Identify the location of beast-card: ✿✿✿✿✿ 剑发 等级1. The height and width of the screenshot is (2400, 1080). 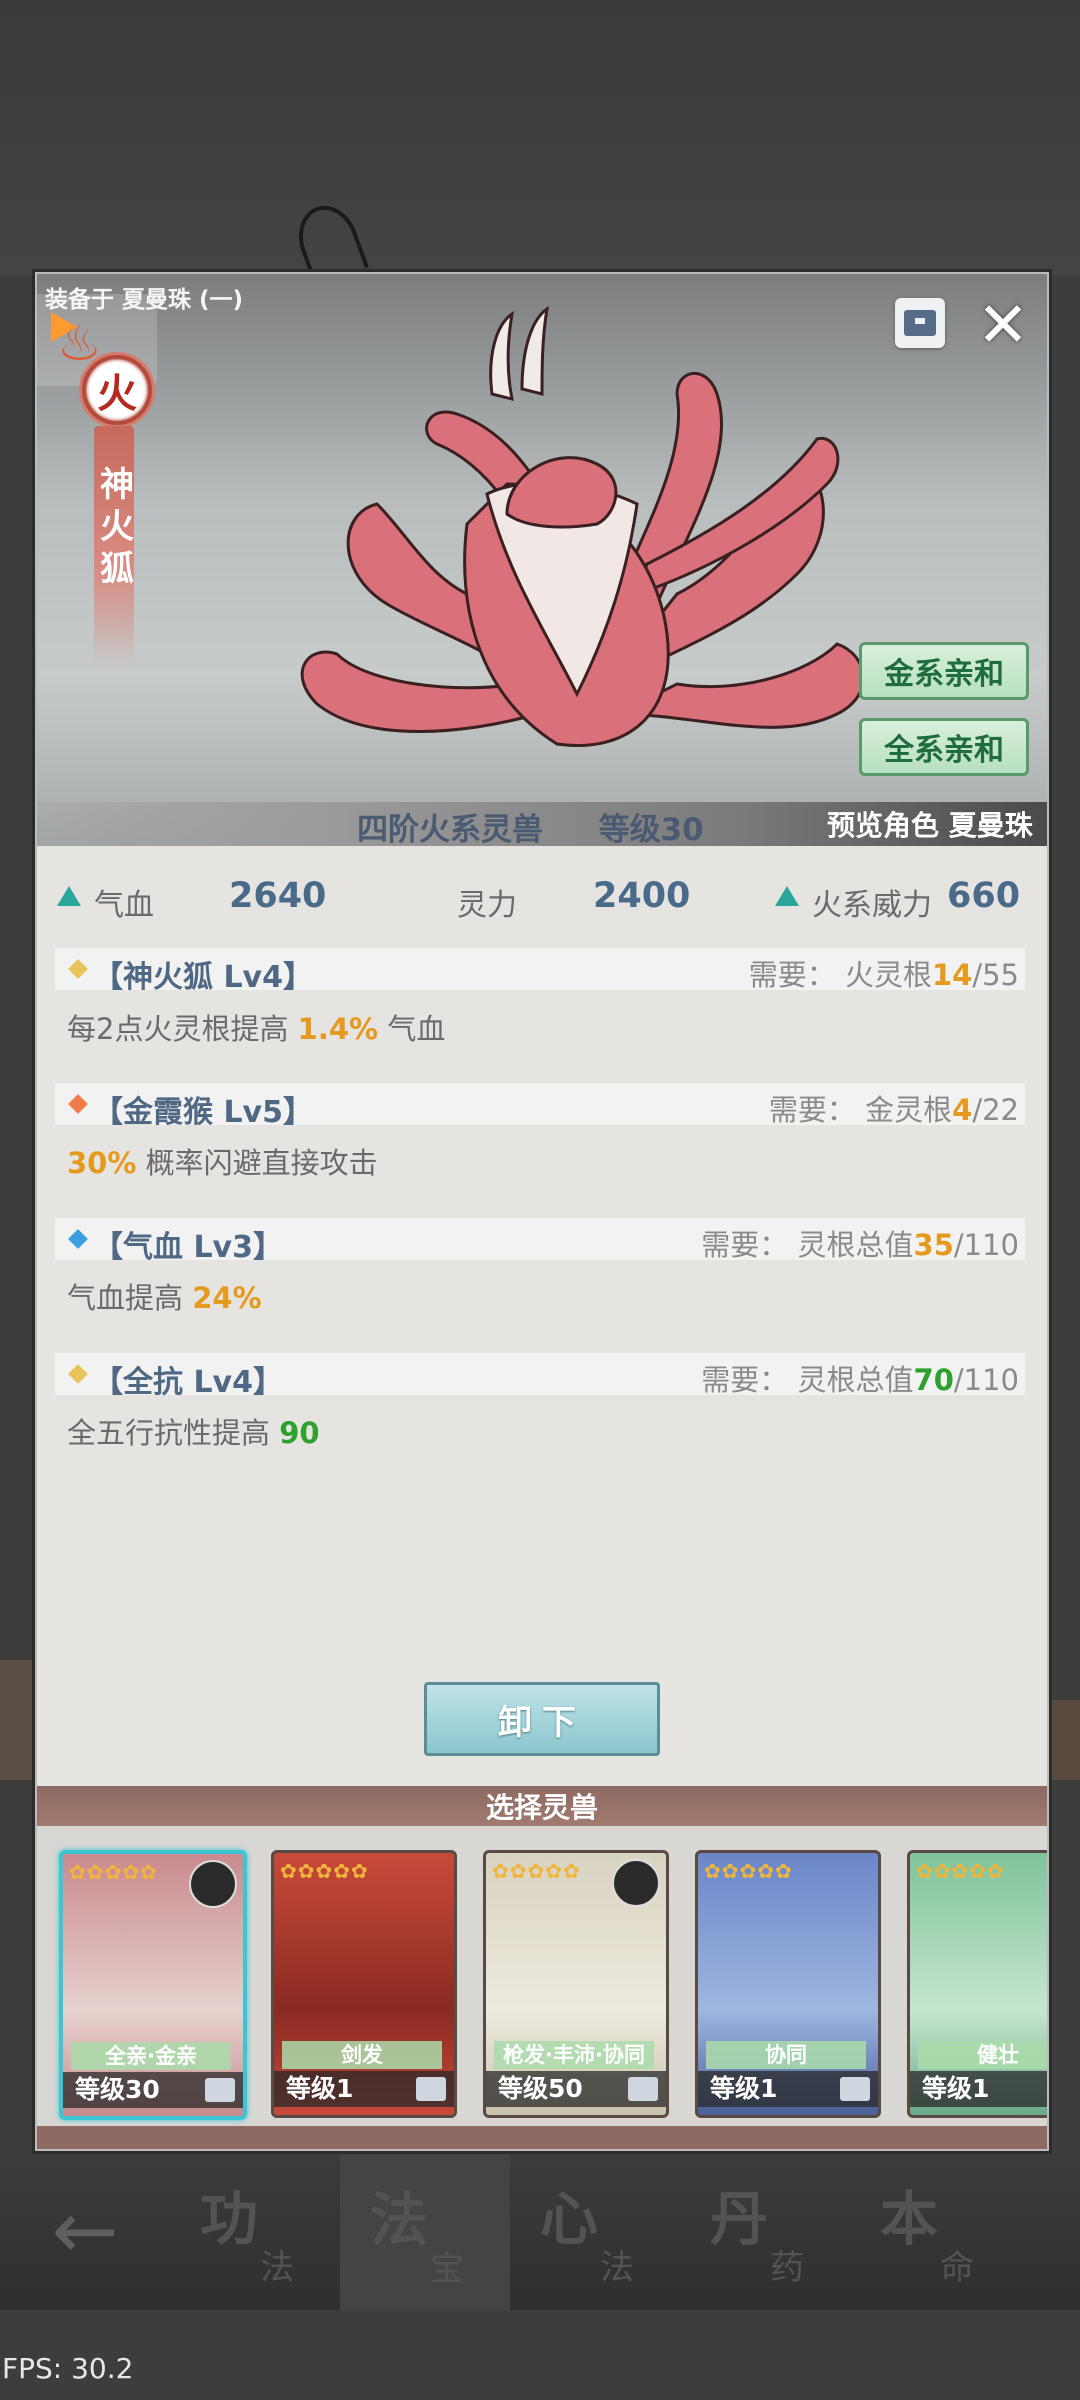
(364, 1984).